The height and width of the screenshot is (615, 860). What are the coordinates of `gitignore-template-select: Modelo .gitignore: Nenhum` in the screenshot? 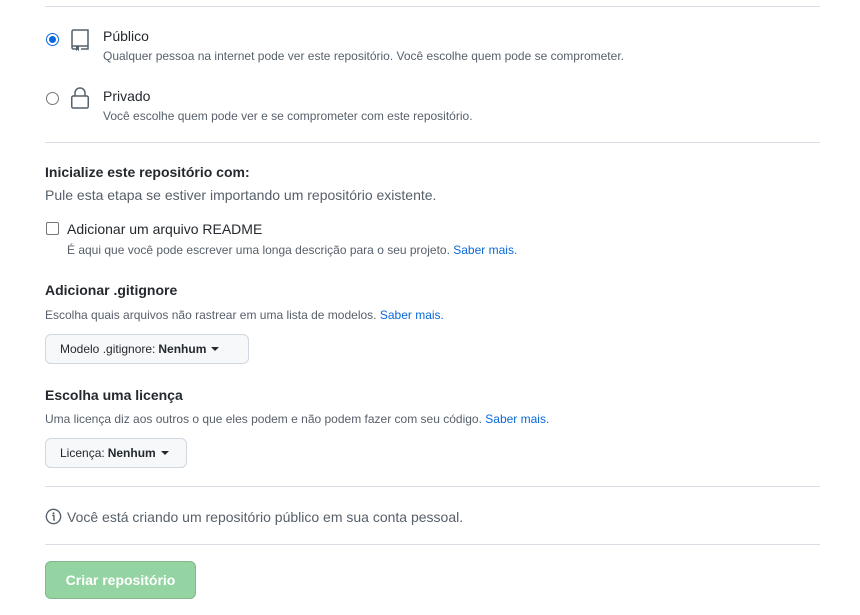 It's located at (147, 349).